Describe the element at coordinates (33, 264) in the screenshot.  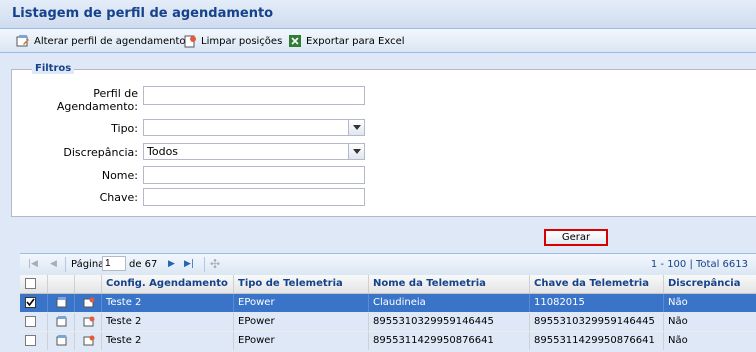
I see `first-page-icon: |◀` at that location.